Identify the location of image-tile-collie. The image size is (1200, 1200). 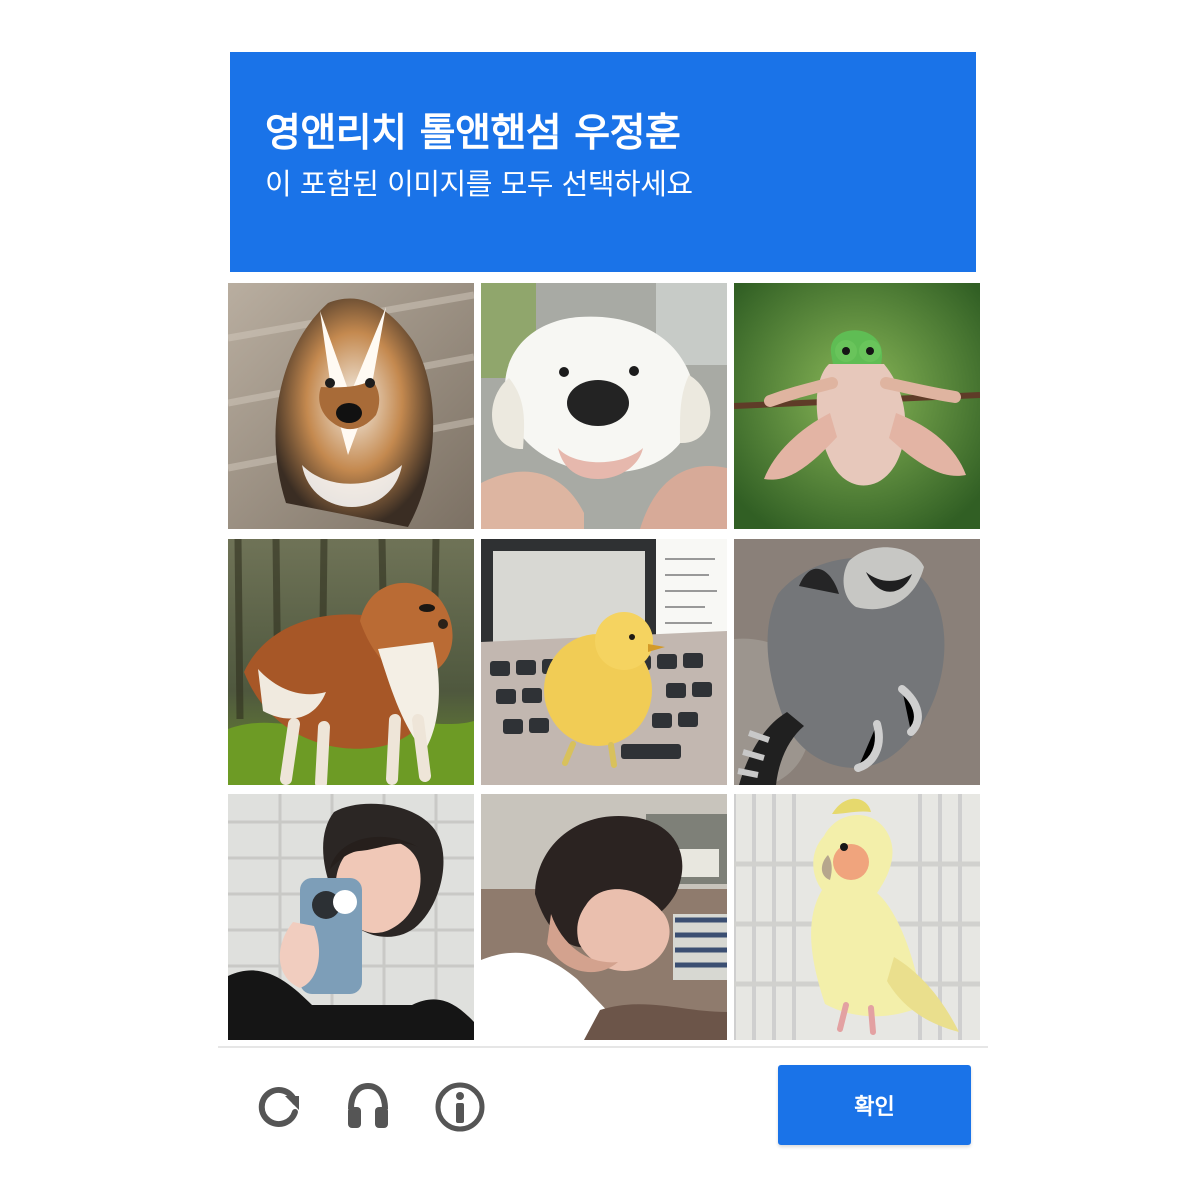
(351, 662).